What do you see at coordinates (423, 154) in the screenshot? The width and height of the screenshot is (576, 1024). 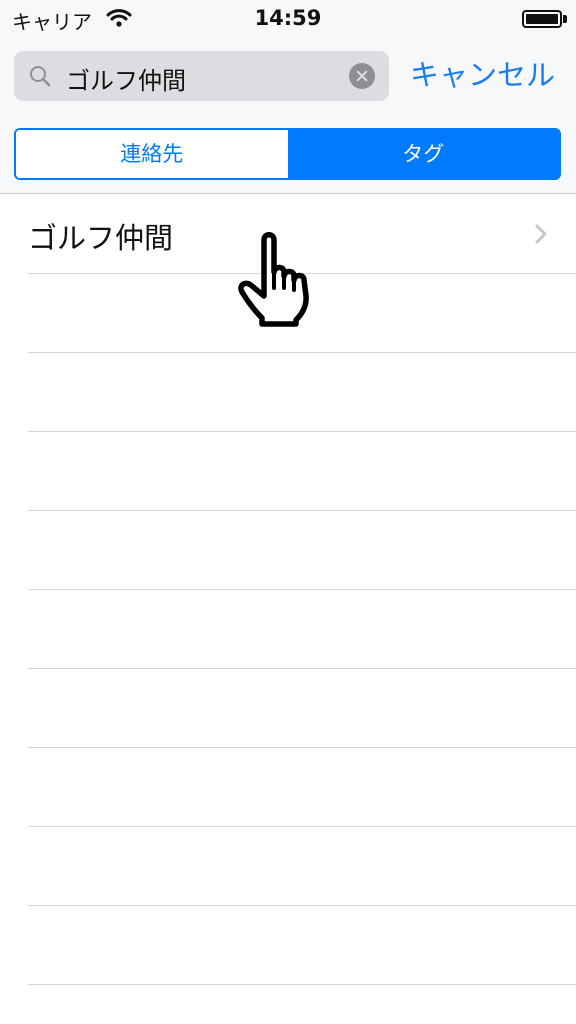 I see `segment-tags: タグ` at bounding box center [423, 154].